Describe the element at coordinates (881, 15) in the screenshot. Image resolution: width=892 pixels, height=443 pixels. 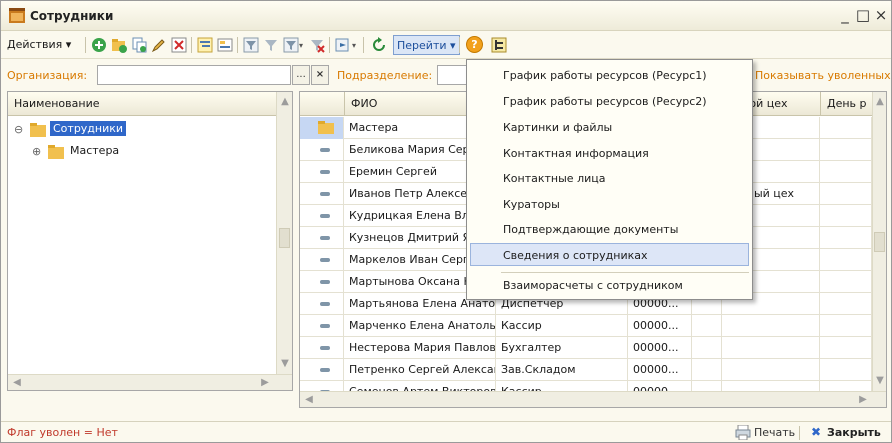
I see `close-window-button: ×` at that location.